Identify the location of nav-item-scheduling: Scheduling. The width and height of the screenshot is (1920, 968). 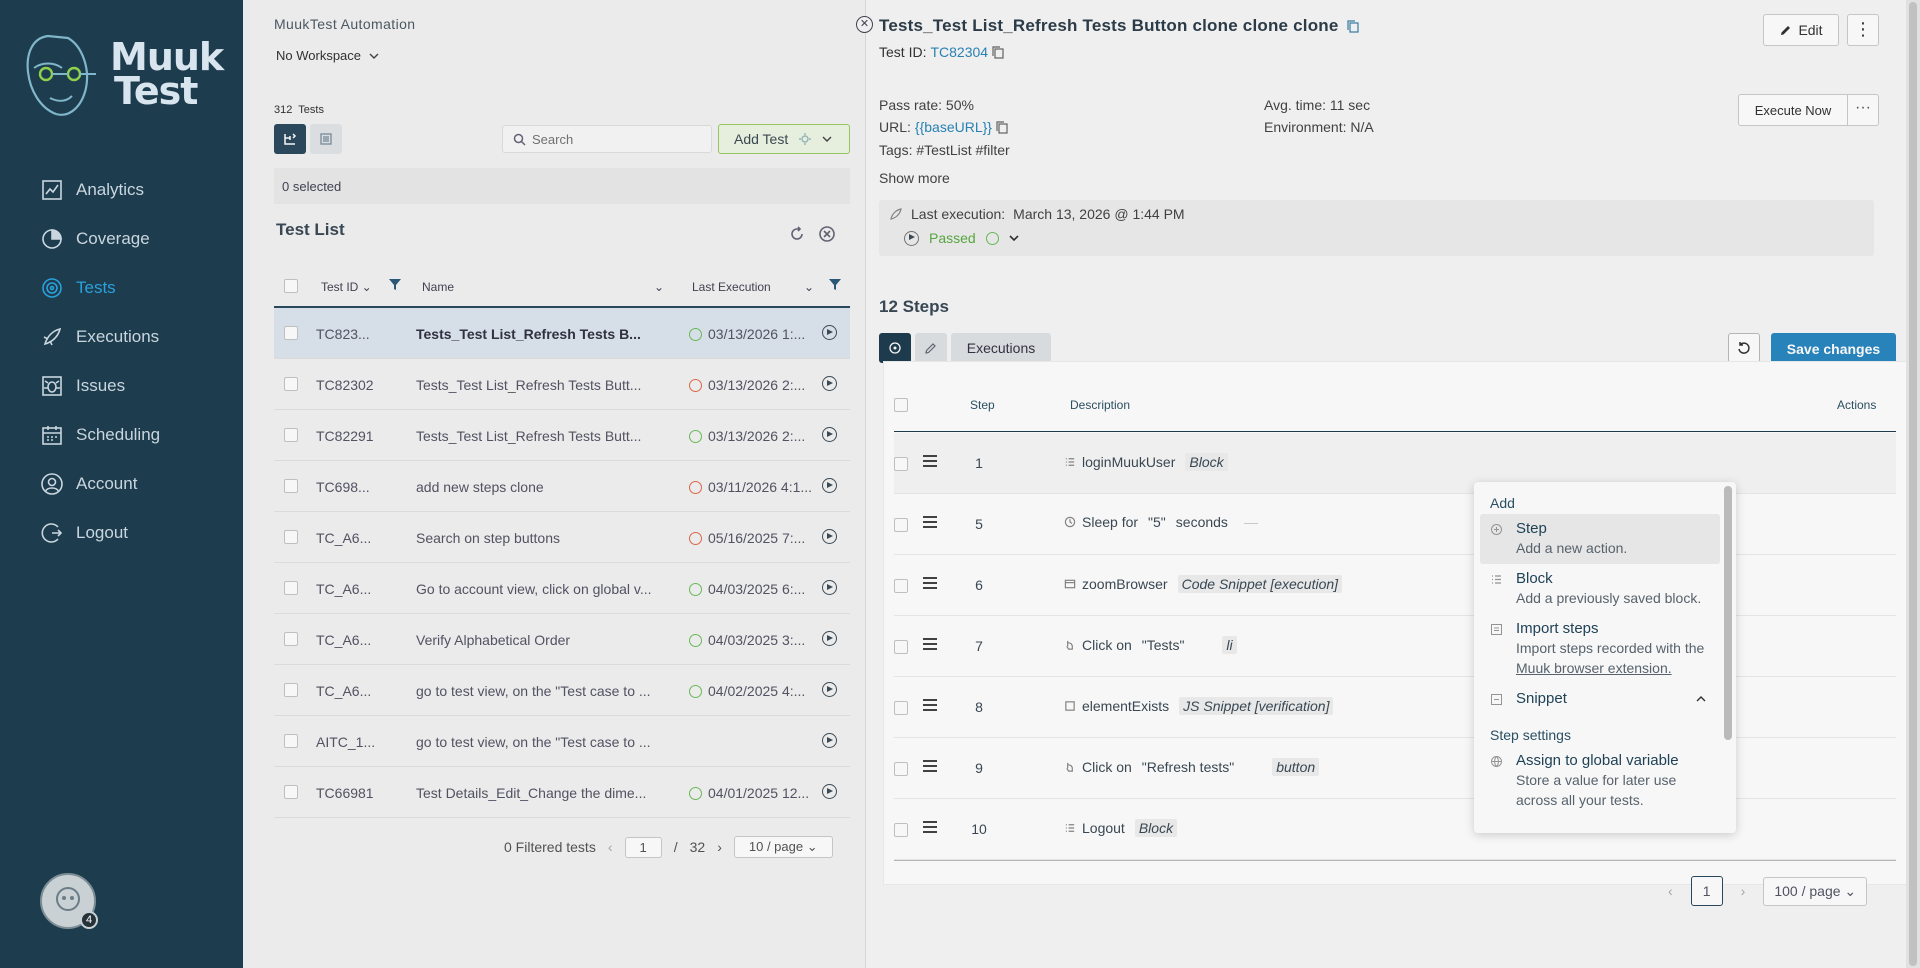
(121, 434).